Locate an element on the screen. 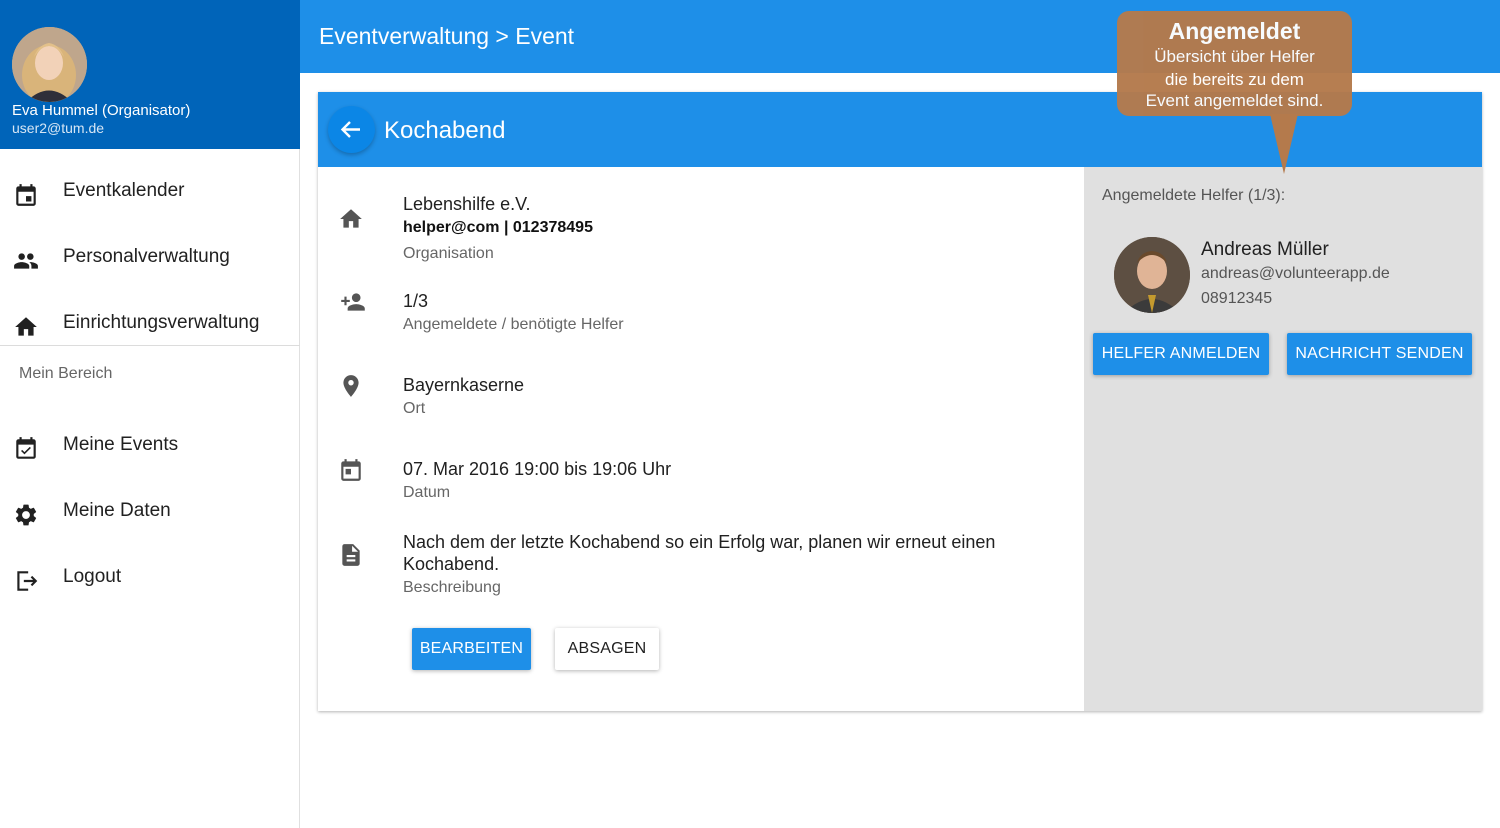 The width and height of the screenshot is (1500, 828). annotation-title: Angemeldet is located at coordinates (1234, 31).